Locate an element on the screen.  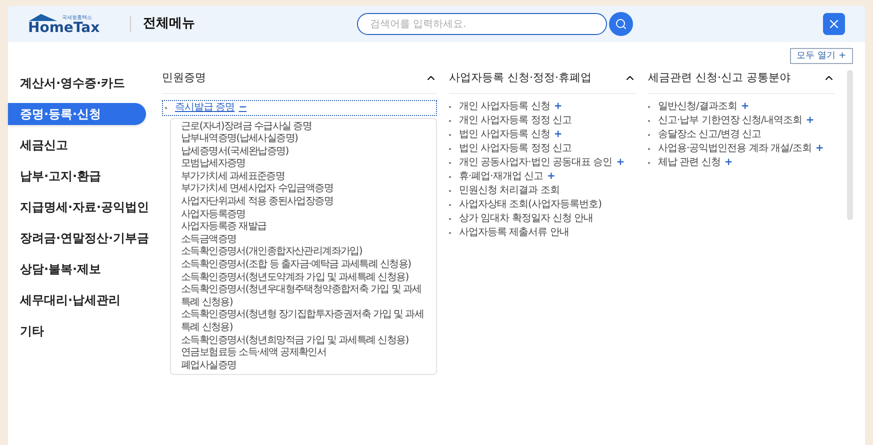
submenu-link: 사업자등록증 재발급 is located at coordinates (303, 227).